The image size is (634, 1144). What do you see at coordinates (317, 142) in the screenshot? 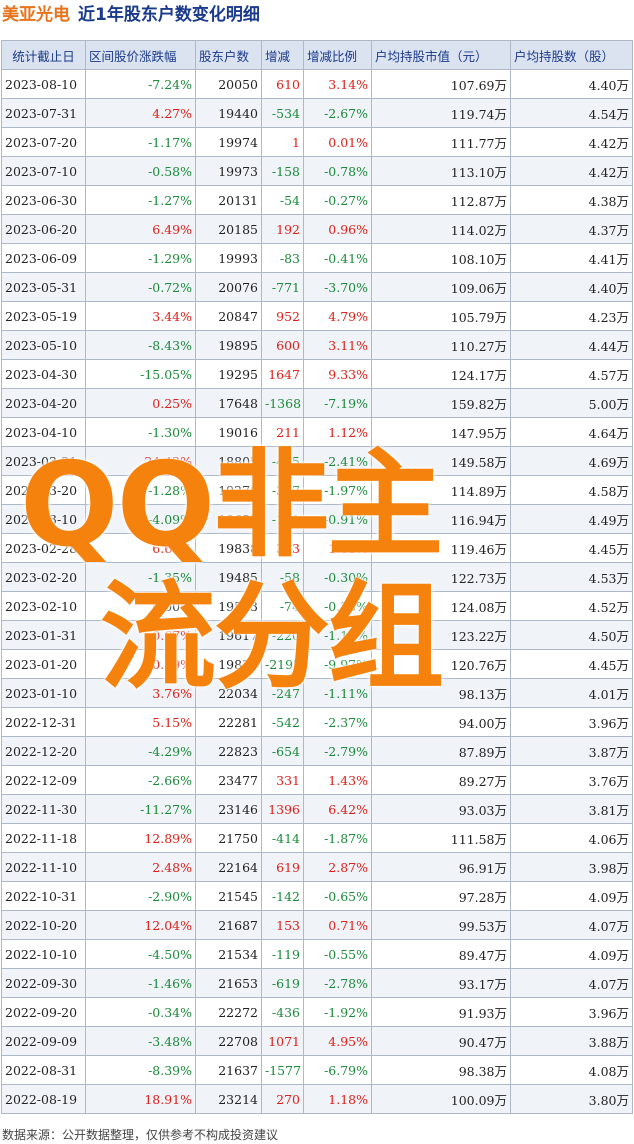
I see `table-row: 2023-07-20 -1.17% 19974 1 0.01% 111.77万 4.42万` at bounding box center [317, 142].